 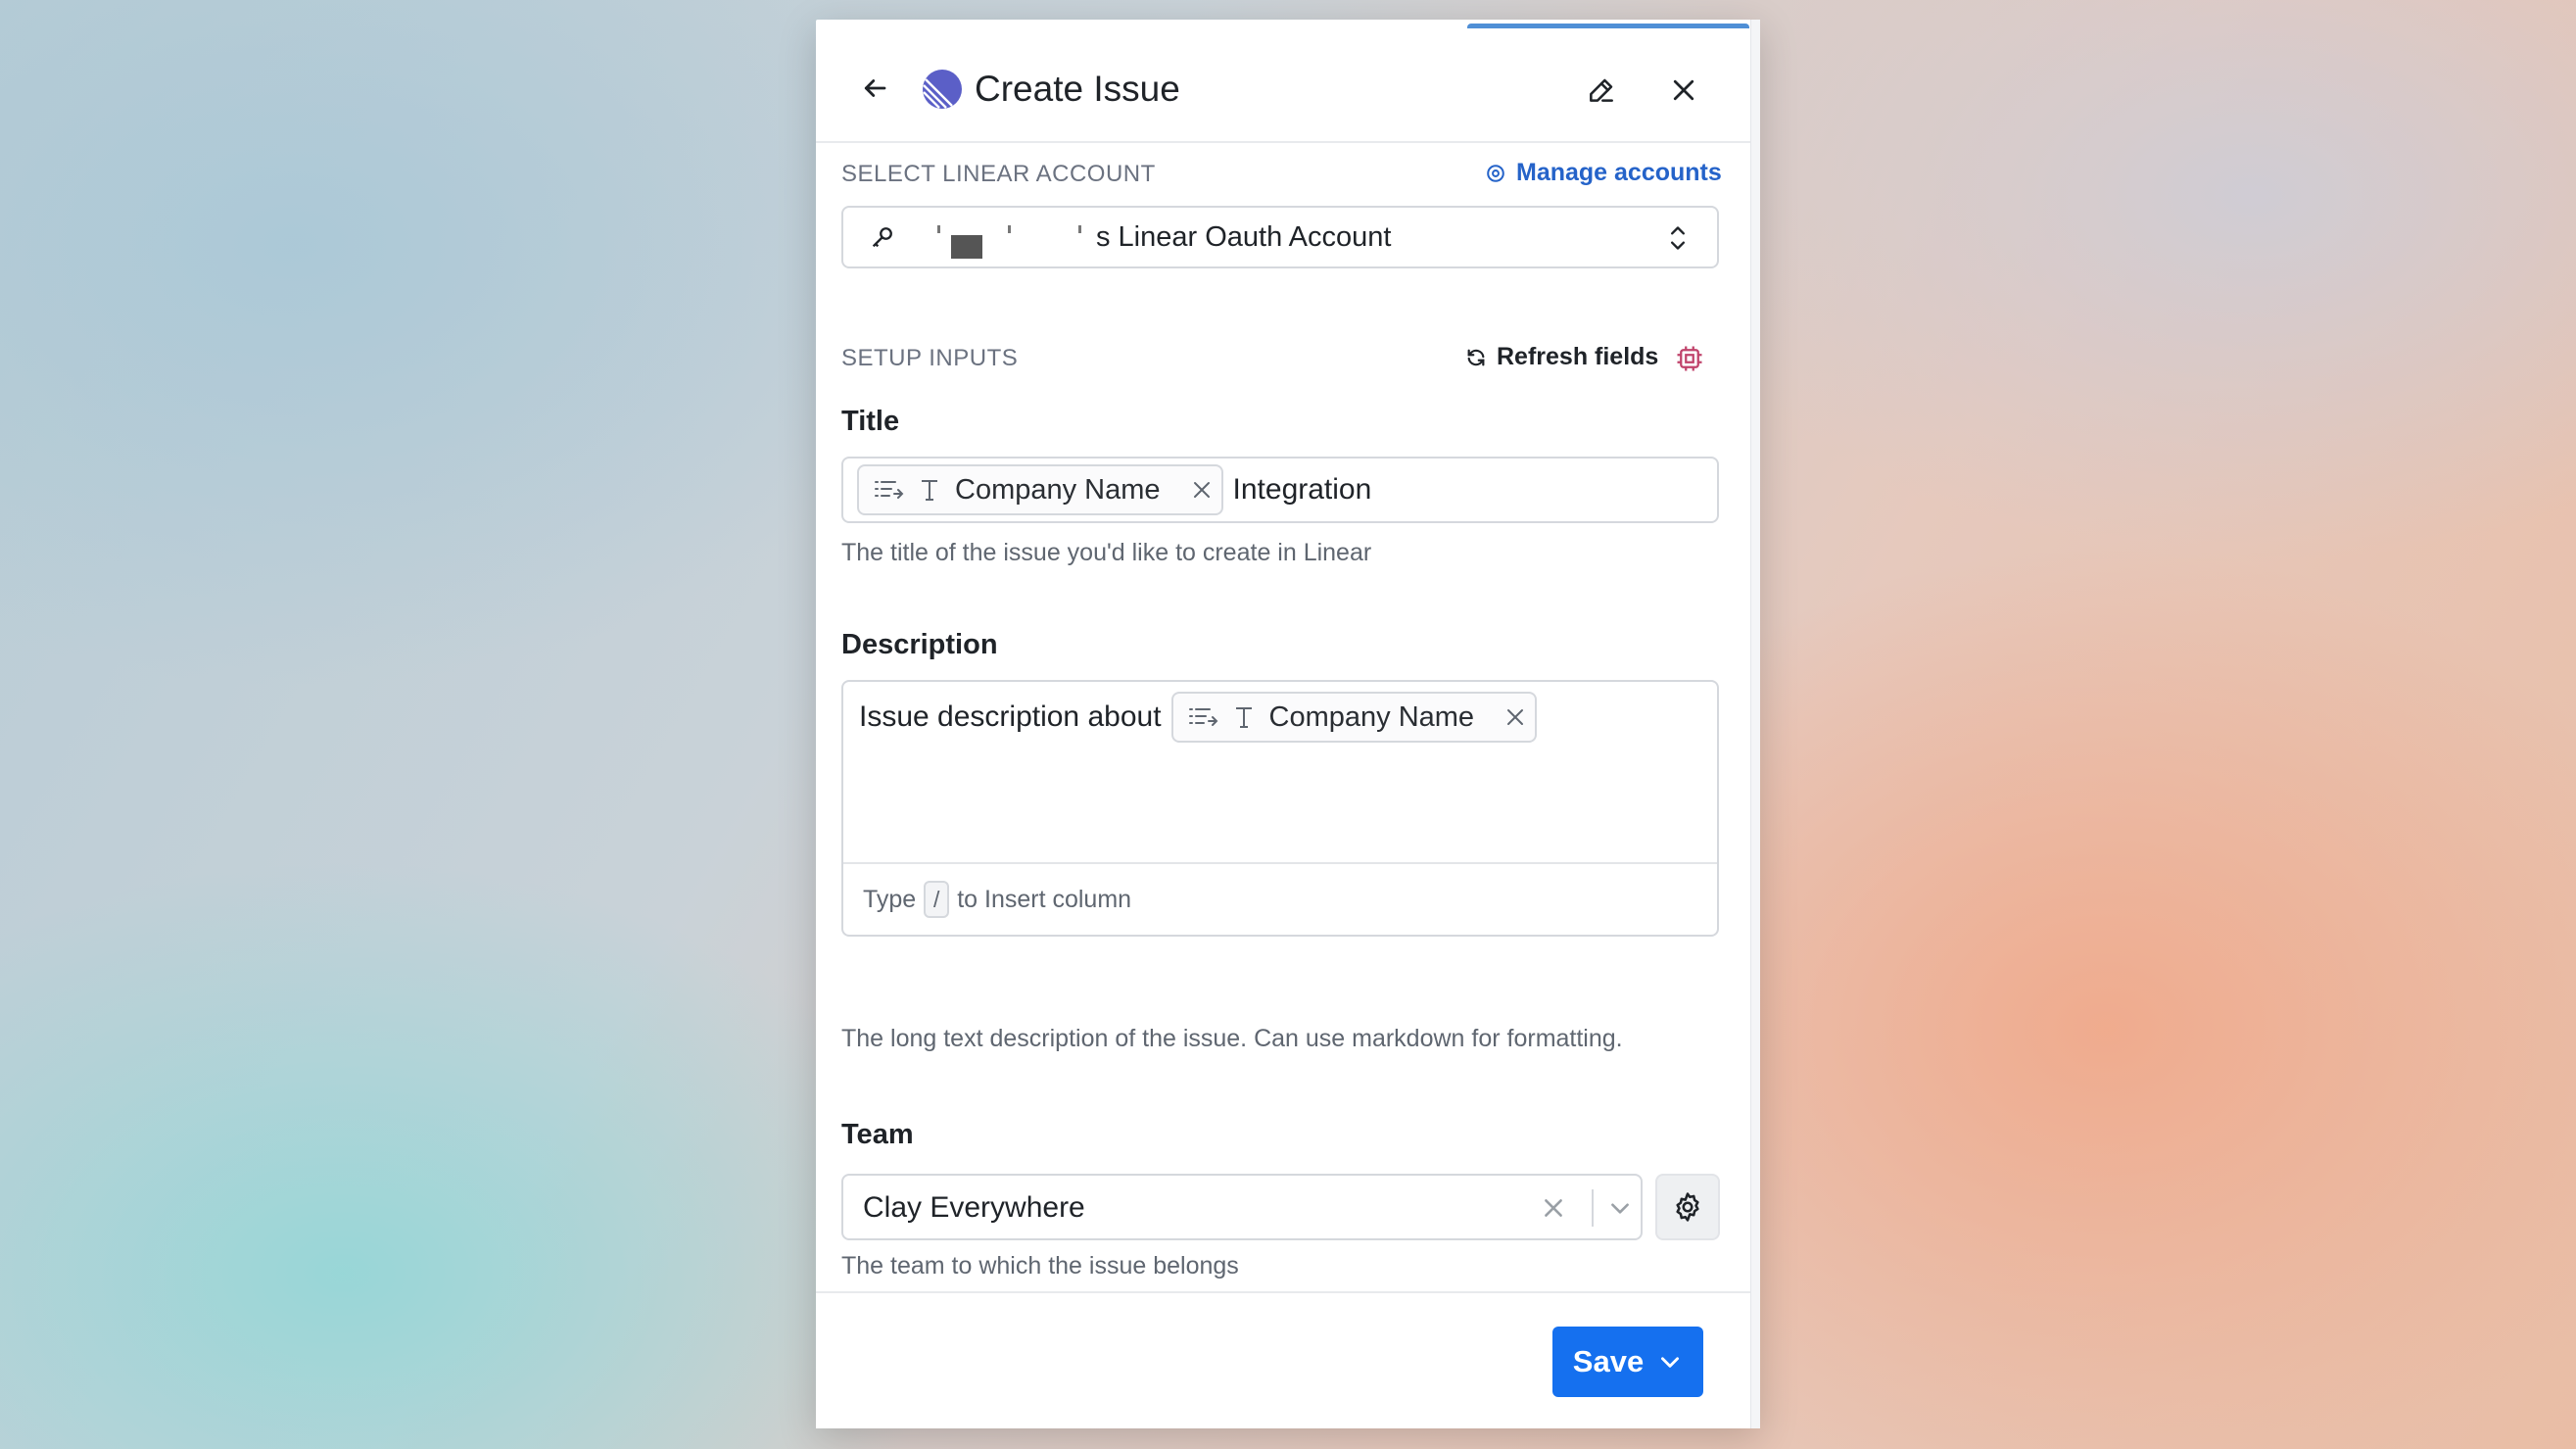 I want to click on account-section-label: SELECT LINEAR ACCOUNT, so click(x=999, y=174).